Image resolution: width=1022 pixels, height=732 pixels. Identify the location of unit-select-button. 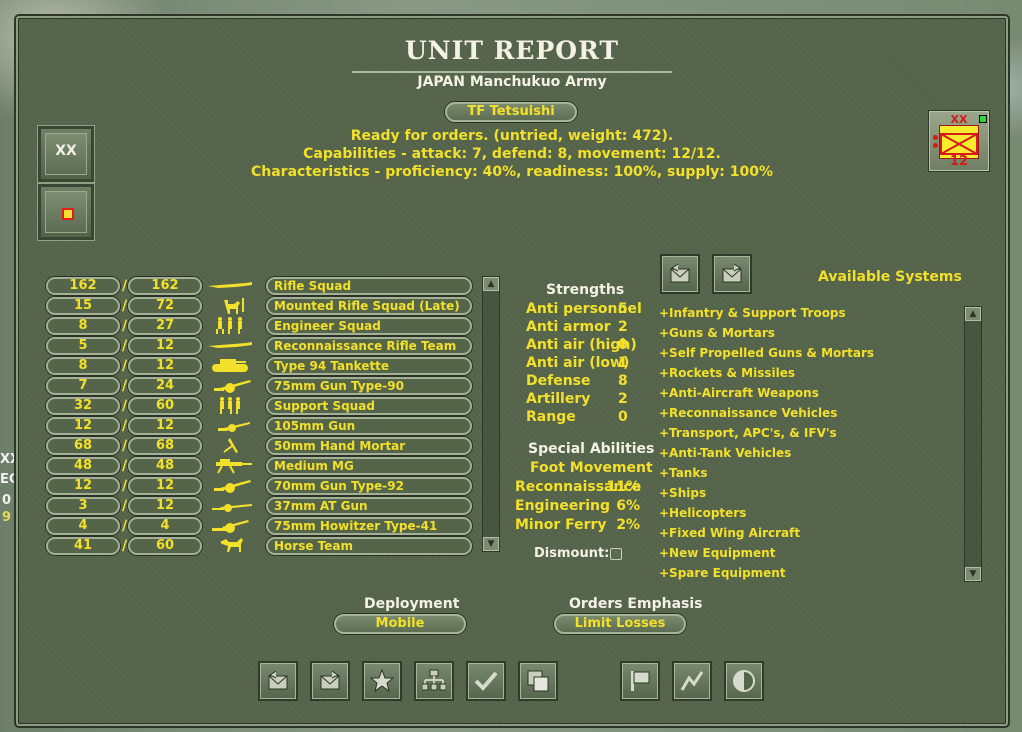
(66, 212).